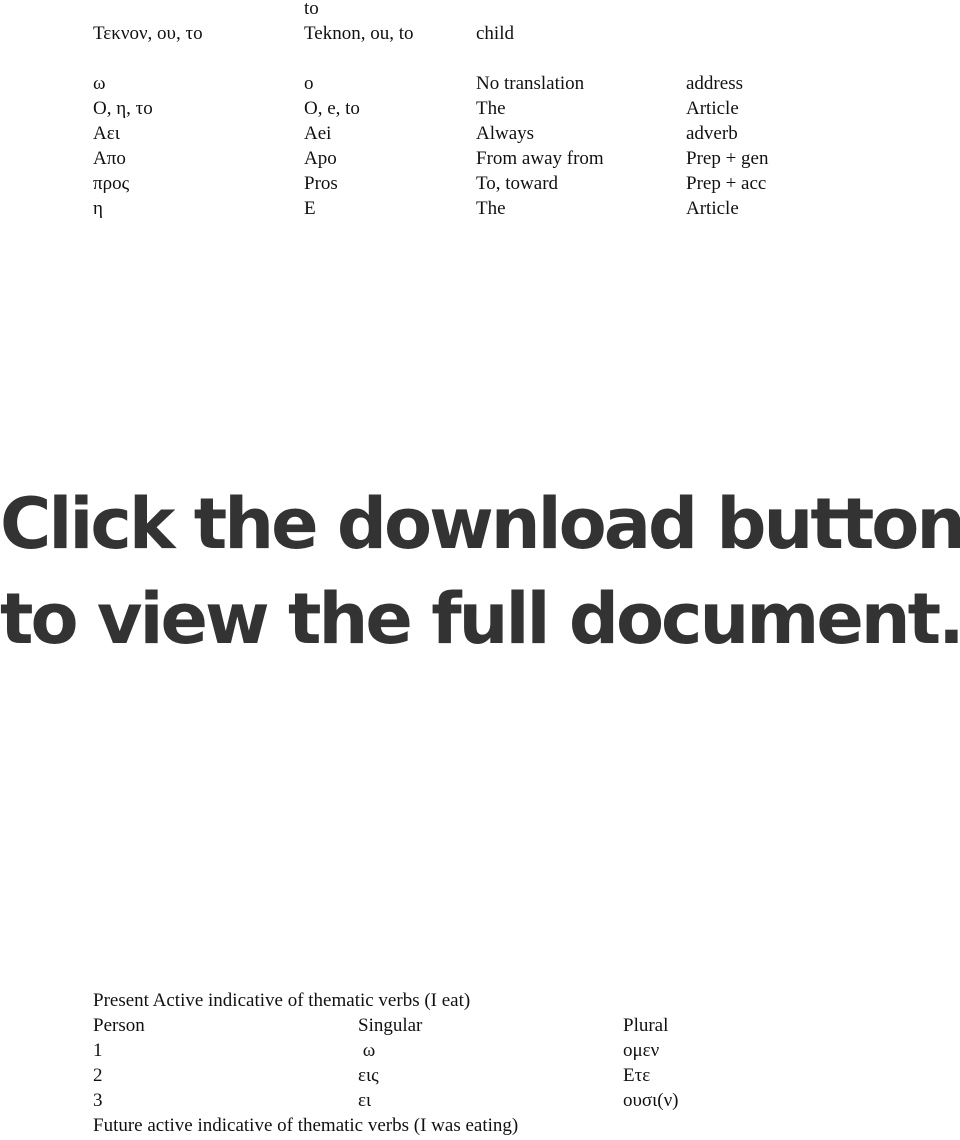  I want to click on vocab-cell: No translation, so click(530, 83).